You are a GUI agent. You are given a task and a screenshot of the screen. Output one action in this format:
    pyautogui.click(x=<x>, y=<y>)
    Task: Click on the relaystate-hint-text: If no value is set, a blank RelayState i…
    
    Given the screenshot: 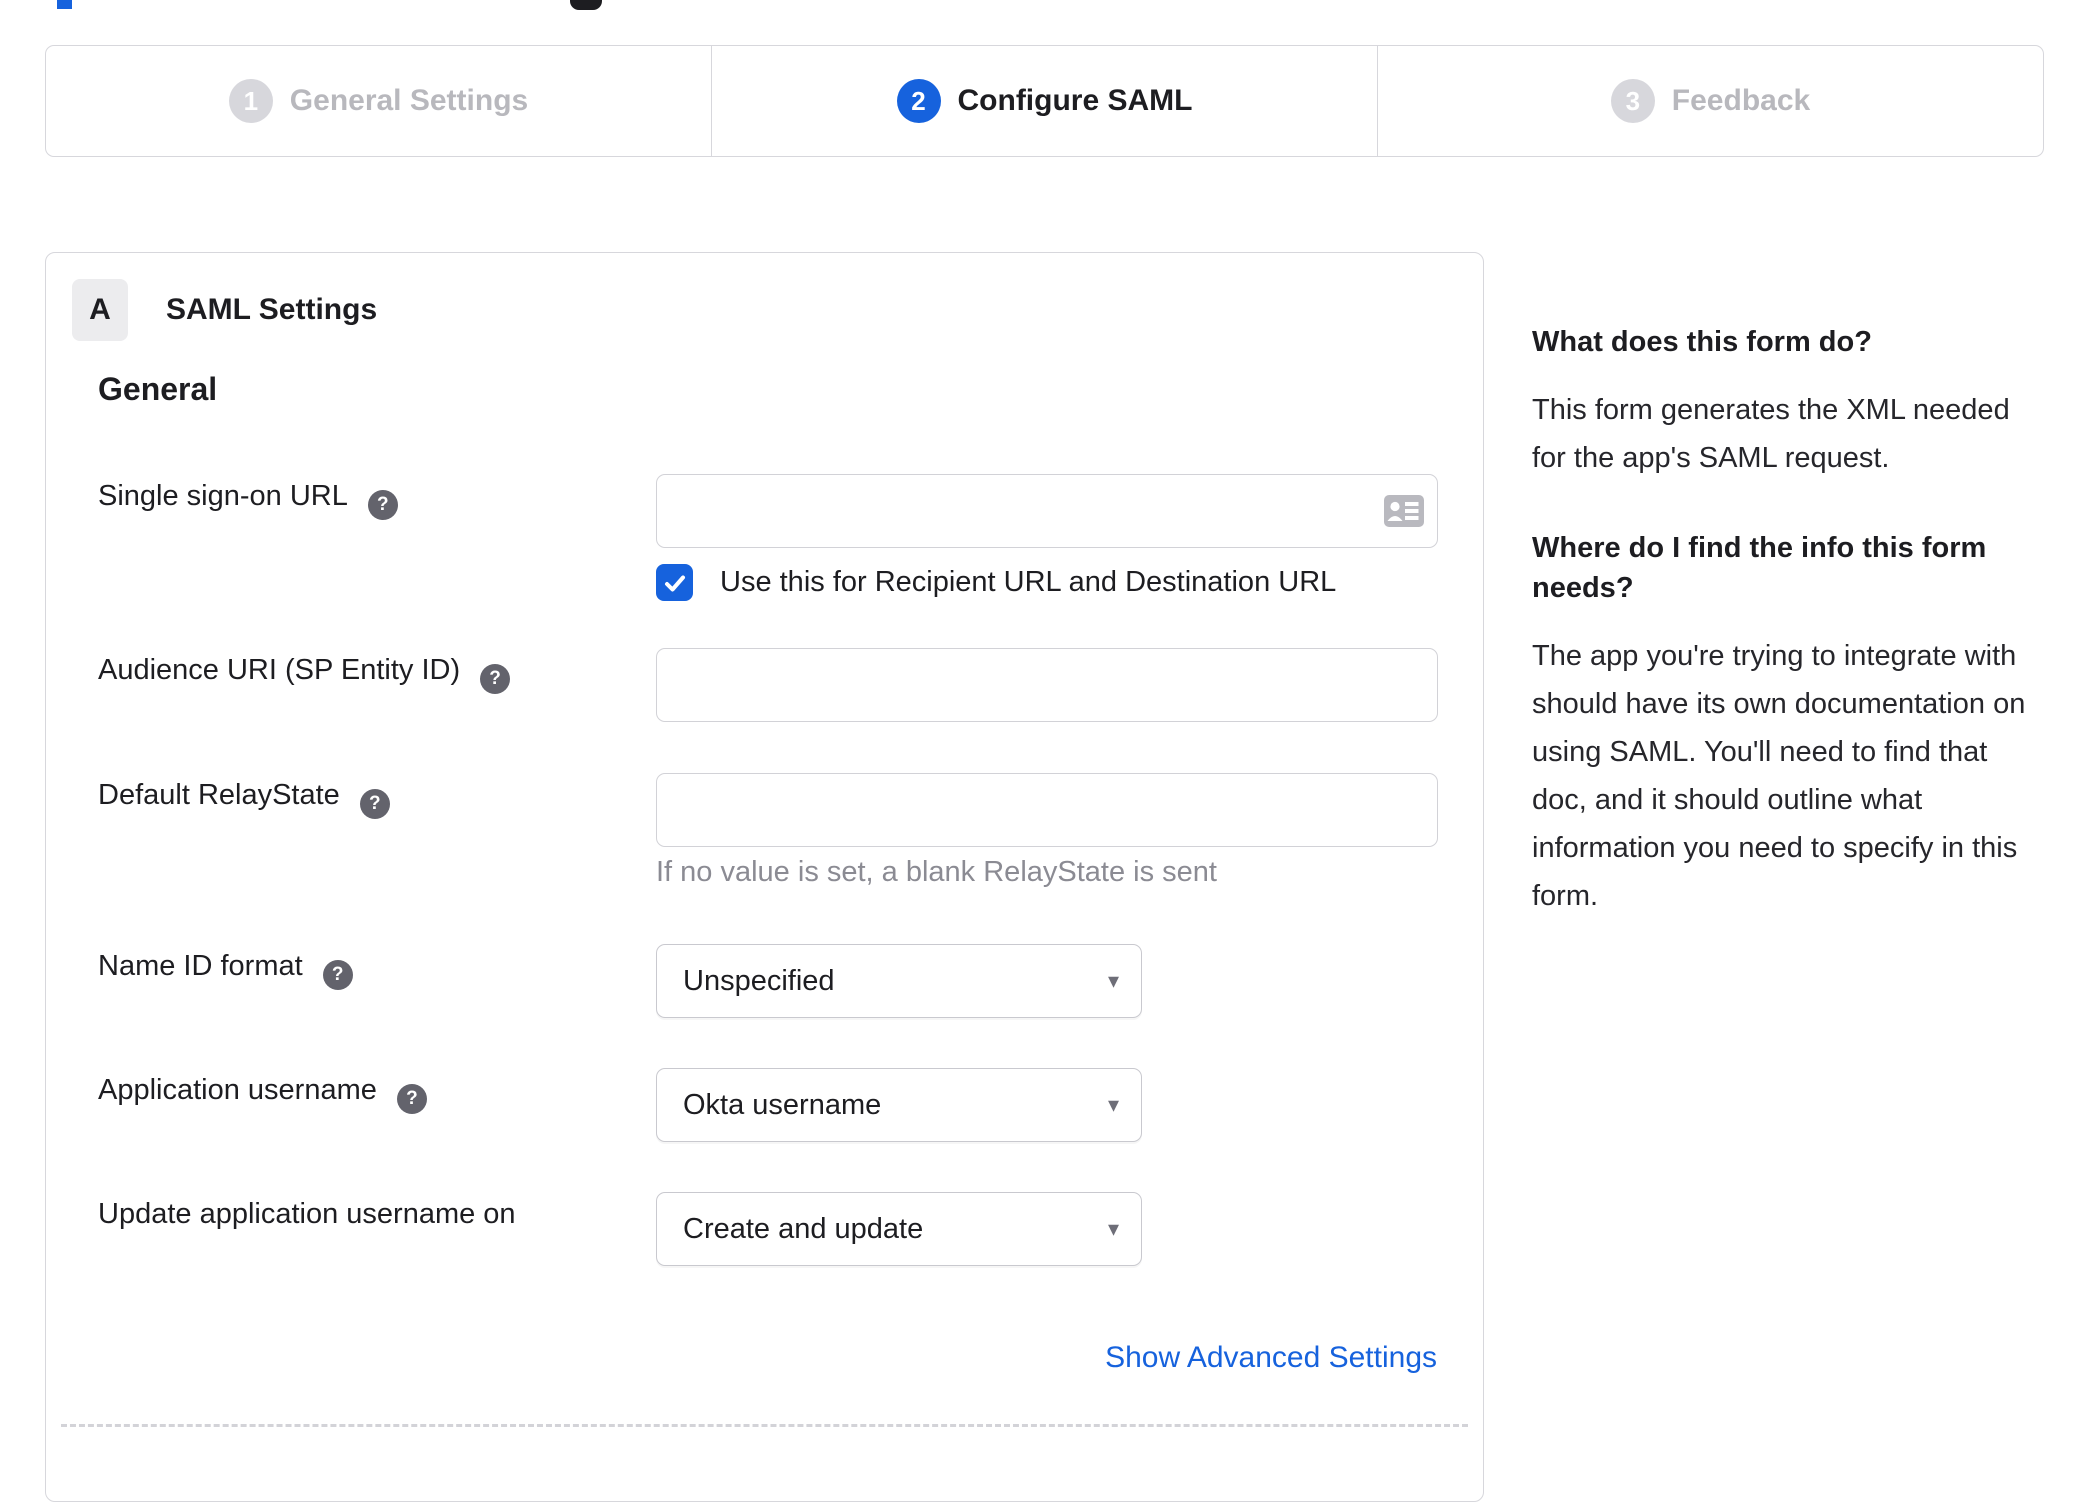 What is the action you would take?
    pyautogui.click(x=936, y=872)
    